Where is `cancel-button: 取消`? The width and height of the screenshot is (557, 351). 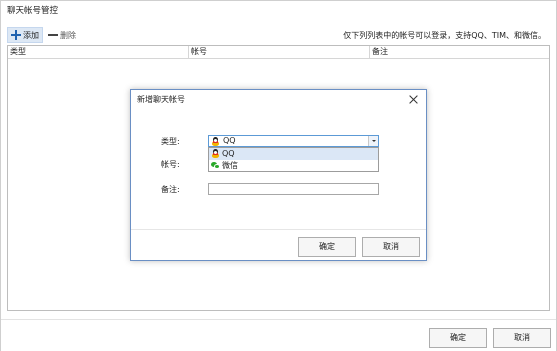 cancel-button: 取消 is located at coordinates (522, 338).